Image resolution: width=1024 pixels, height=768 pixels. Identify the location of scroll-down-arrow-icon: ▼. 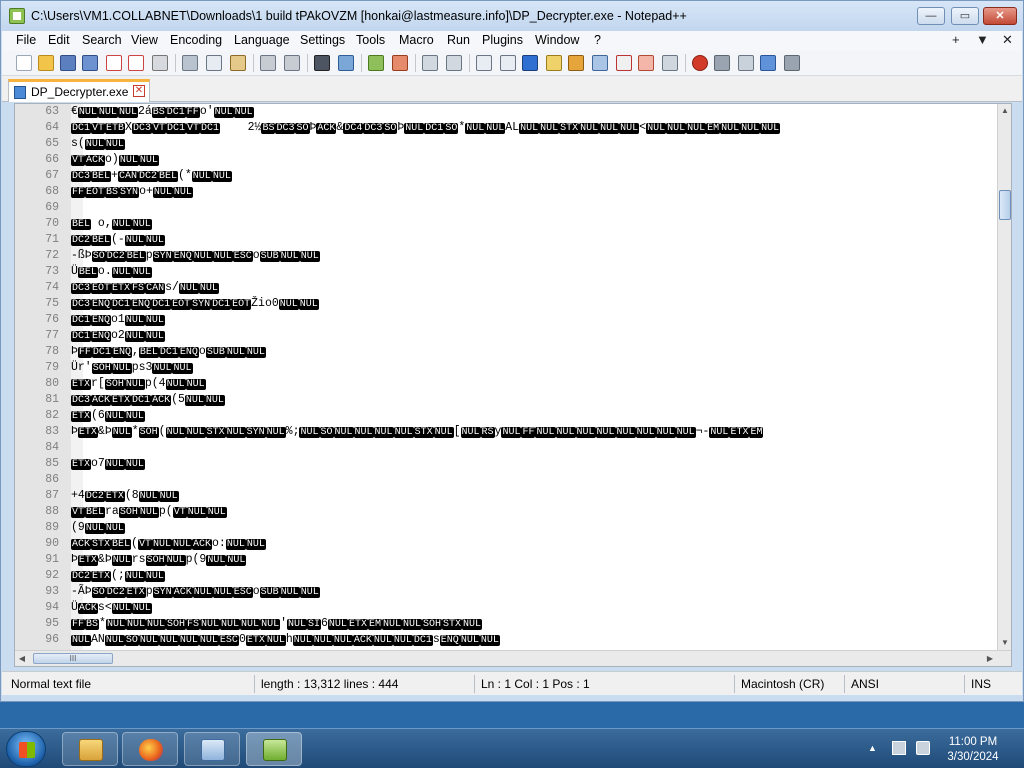
(1005, 643).